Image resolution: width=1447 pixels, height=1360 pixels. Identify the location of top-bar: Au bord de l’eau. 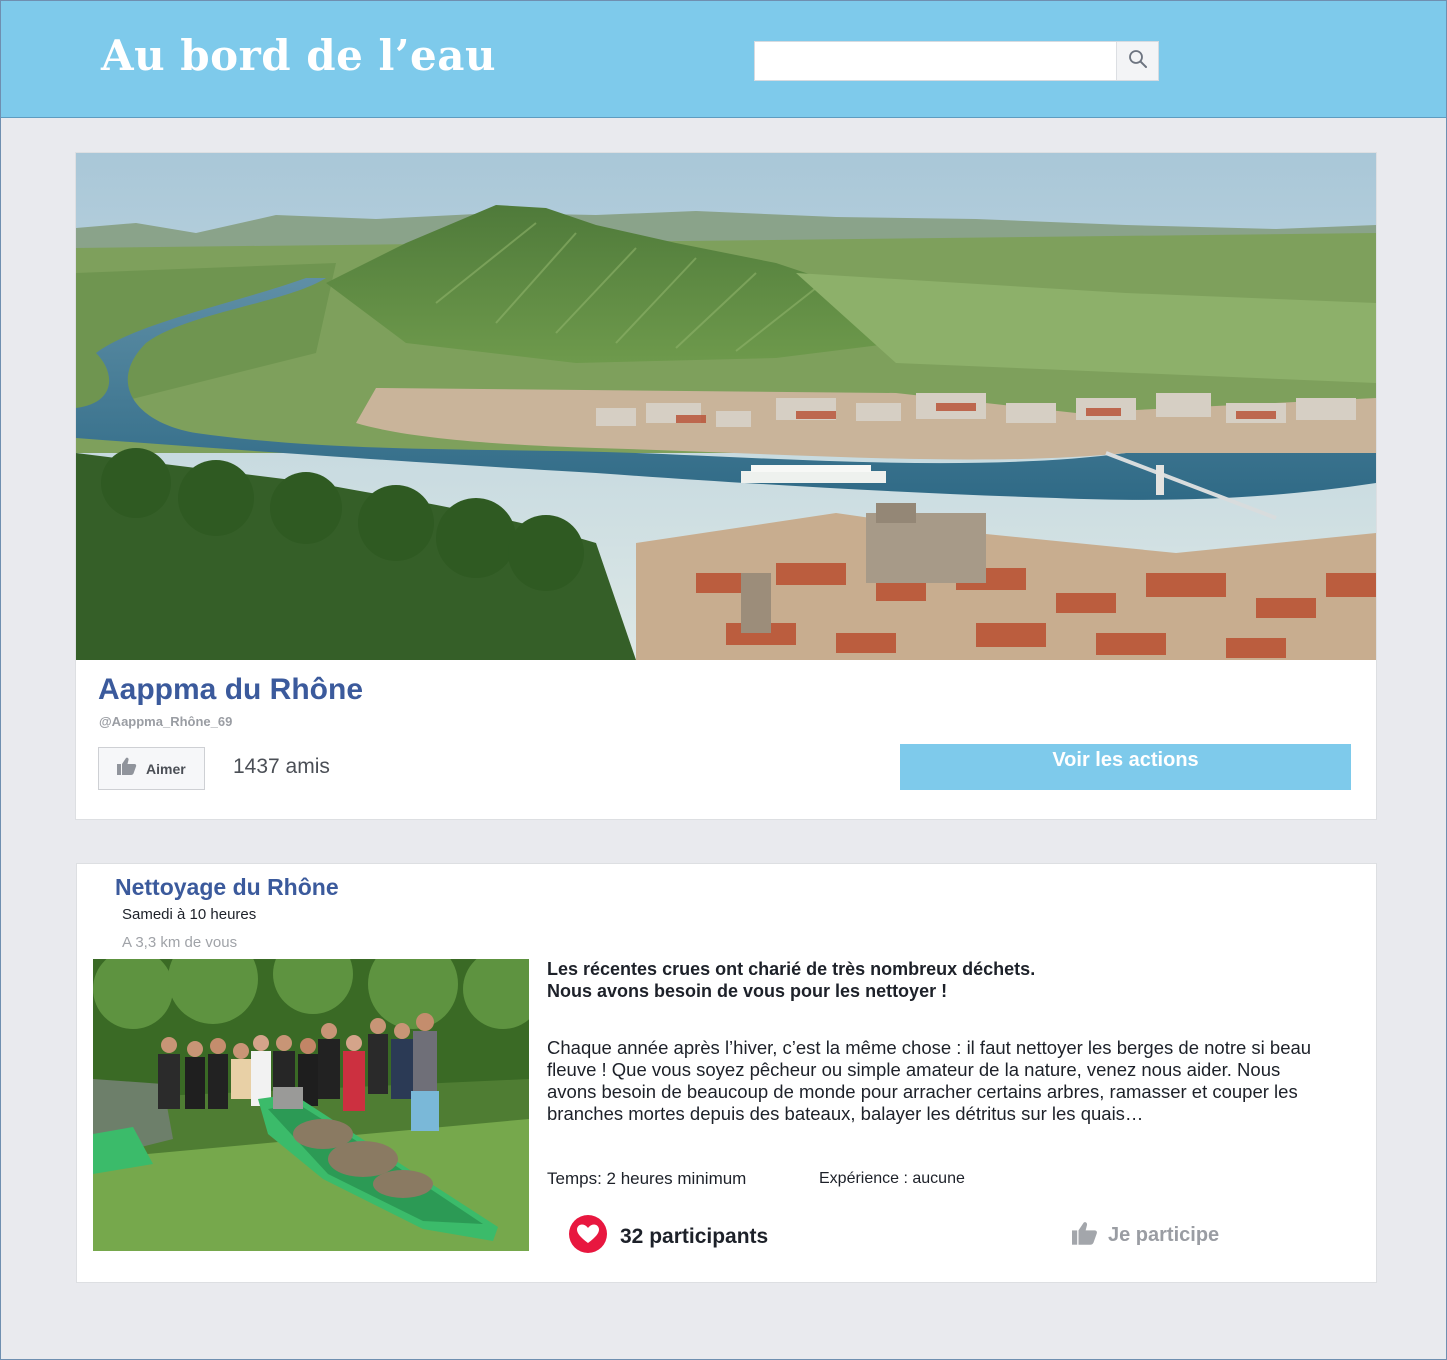
(723, 59).